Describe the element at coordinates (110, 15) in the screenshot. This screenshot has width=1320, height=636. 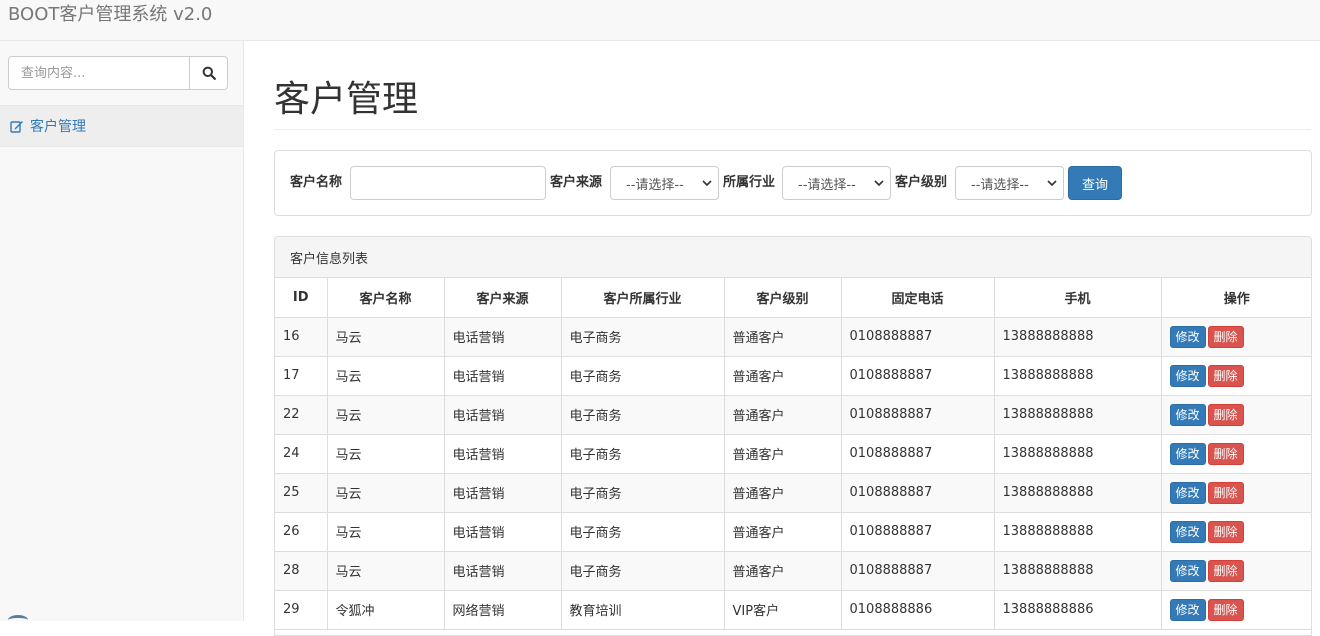
I see `brand-title: BOOT客户管理系统 v2.0` at that location.